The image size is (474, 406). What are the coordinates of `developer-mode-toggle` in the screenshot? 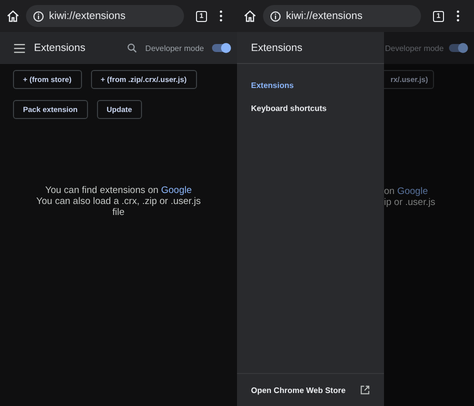 It's located at (221, 48).